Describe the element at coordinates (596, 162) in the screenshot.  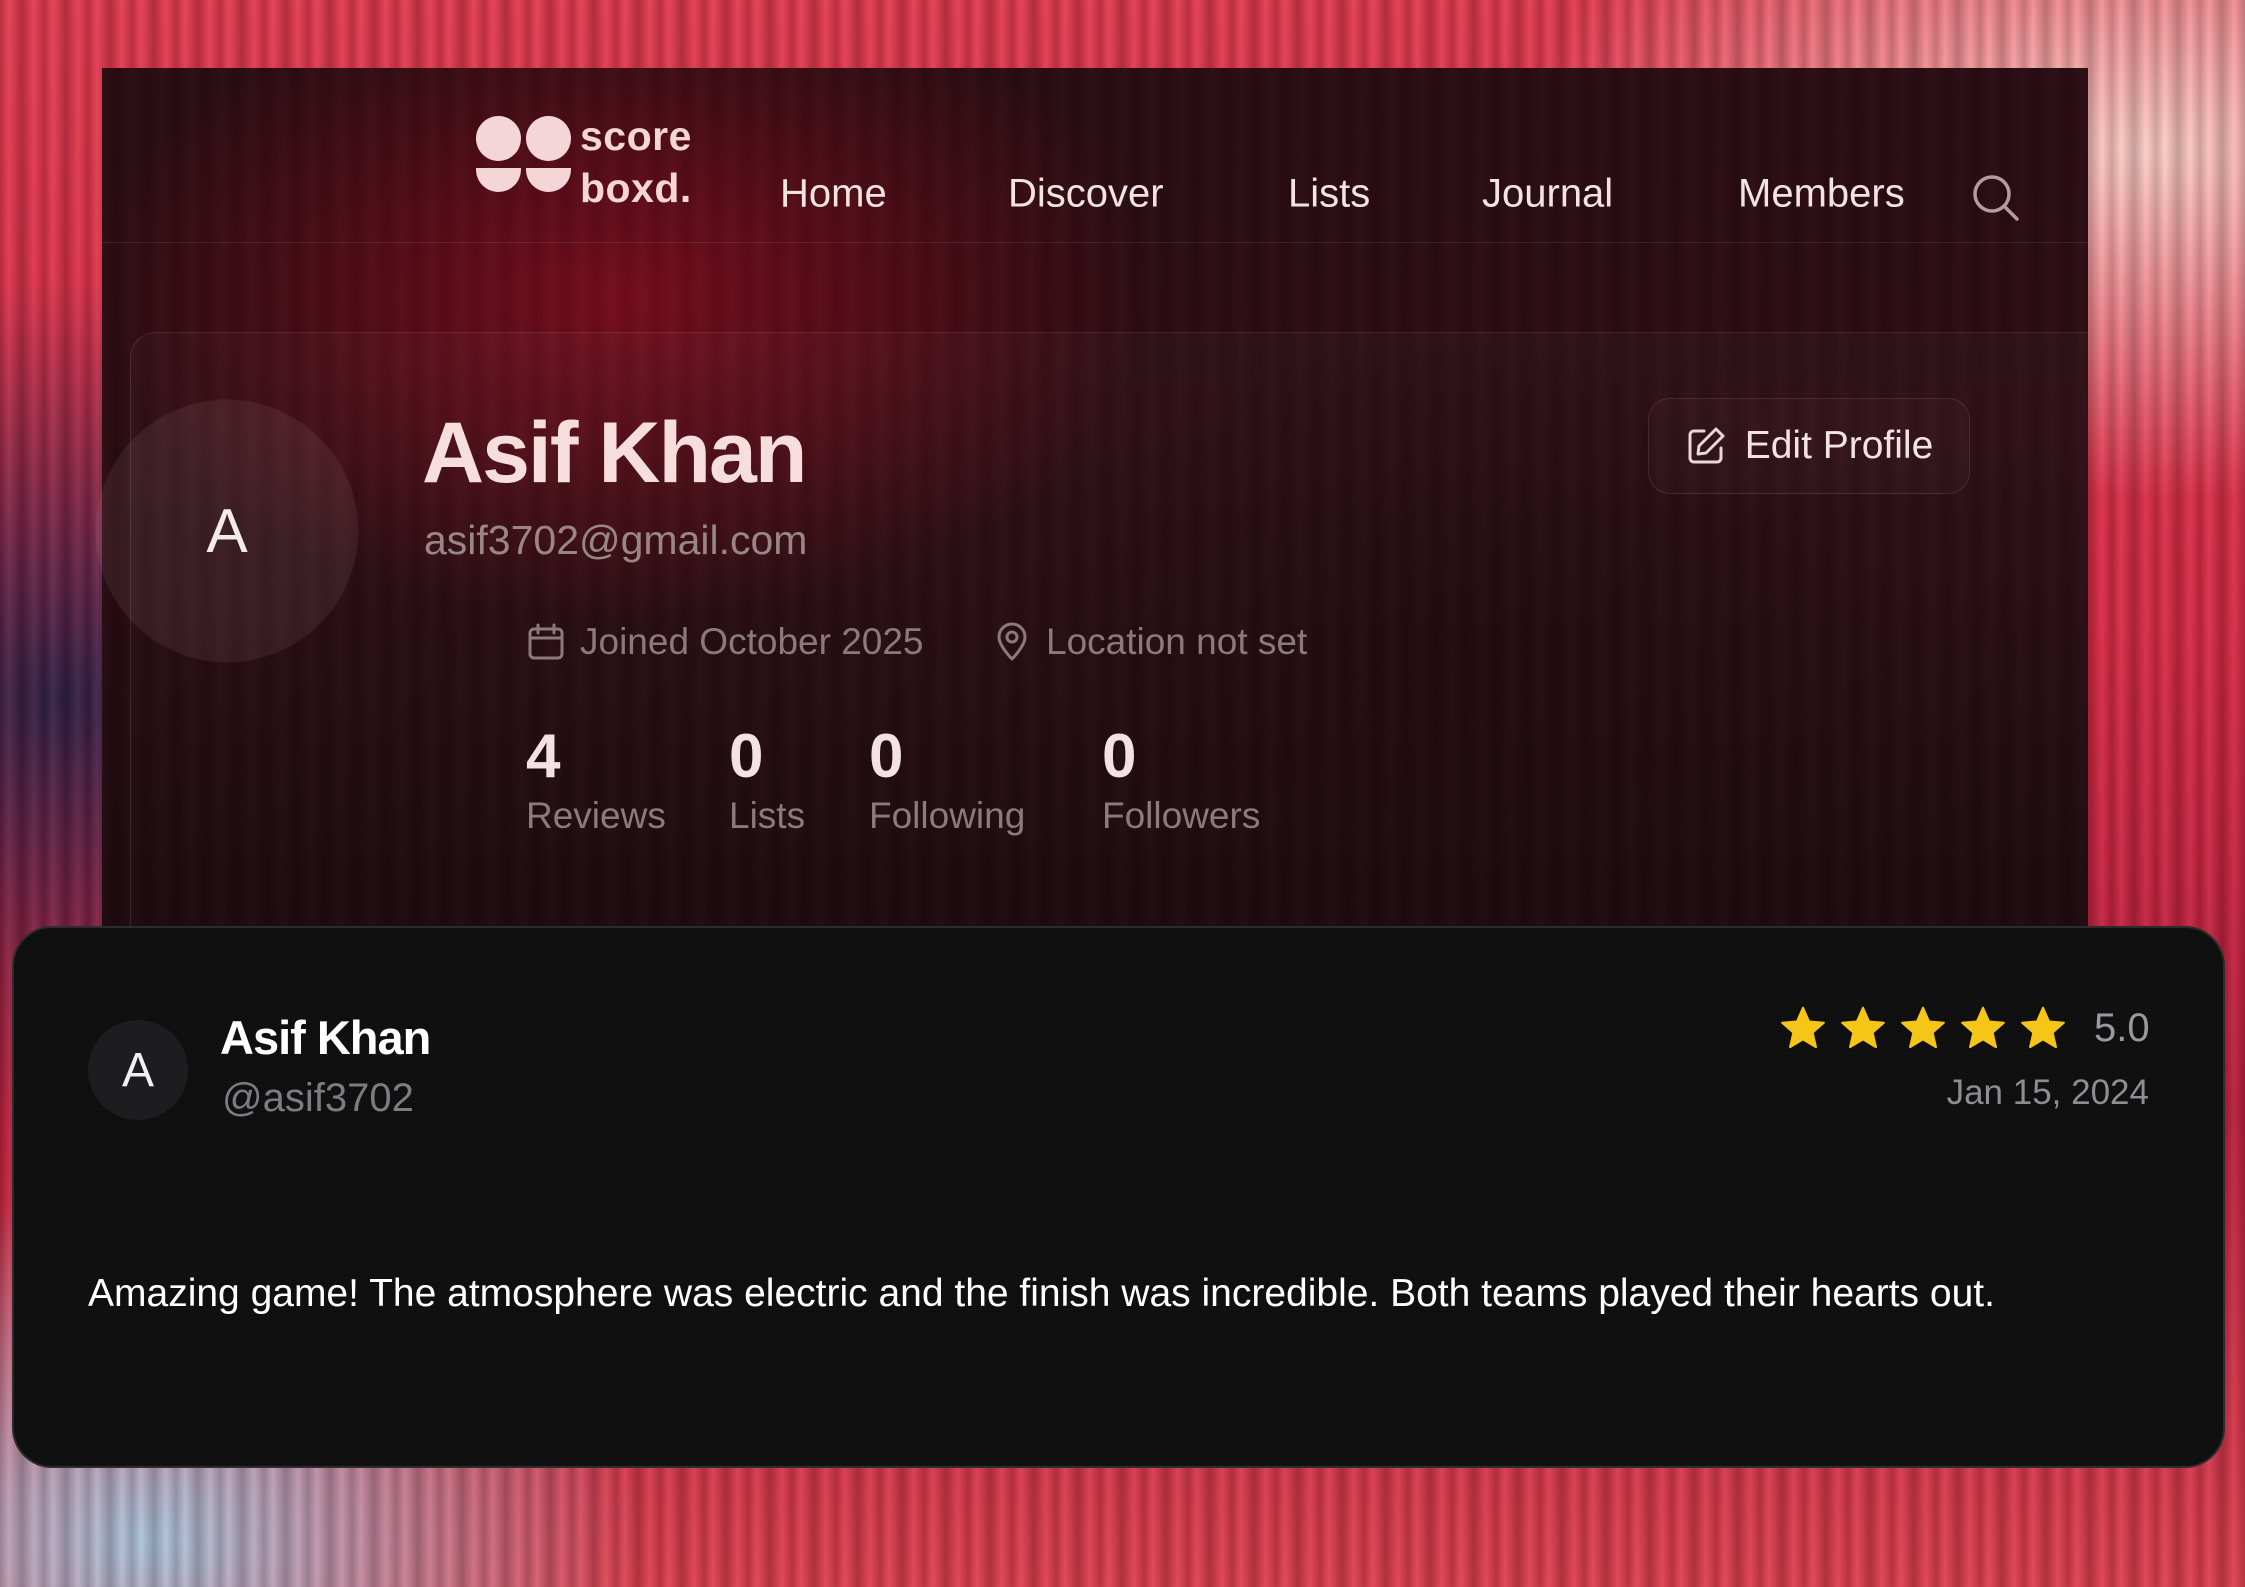
I see `scoreboxd-logo: score boxd.` at that location.